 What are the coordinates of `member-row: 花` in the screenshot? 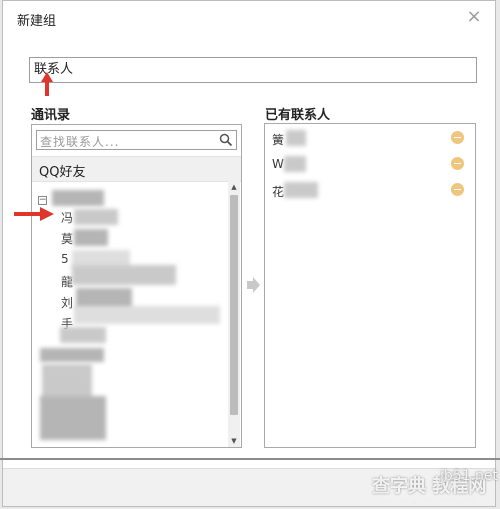 It's located at (370, 190).